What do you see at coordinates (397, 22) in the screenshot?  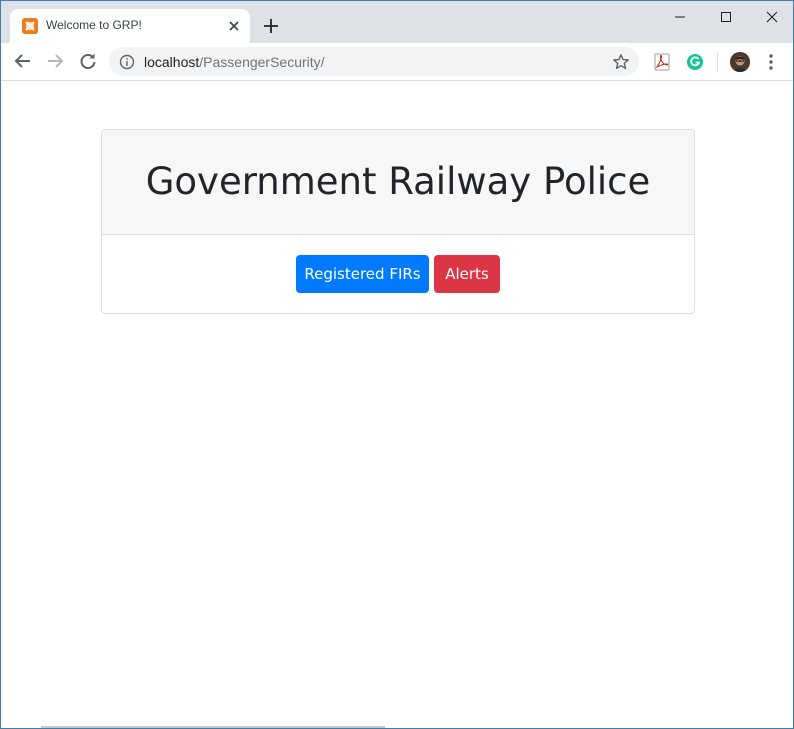 I see `tab-strip: Welcome to GRP!` at bounding box center [397, 22].